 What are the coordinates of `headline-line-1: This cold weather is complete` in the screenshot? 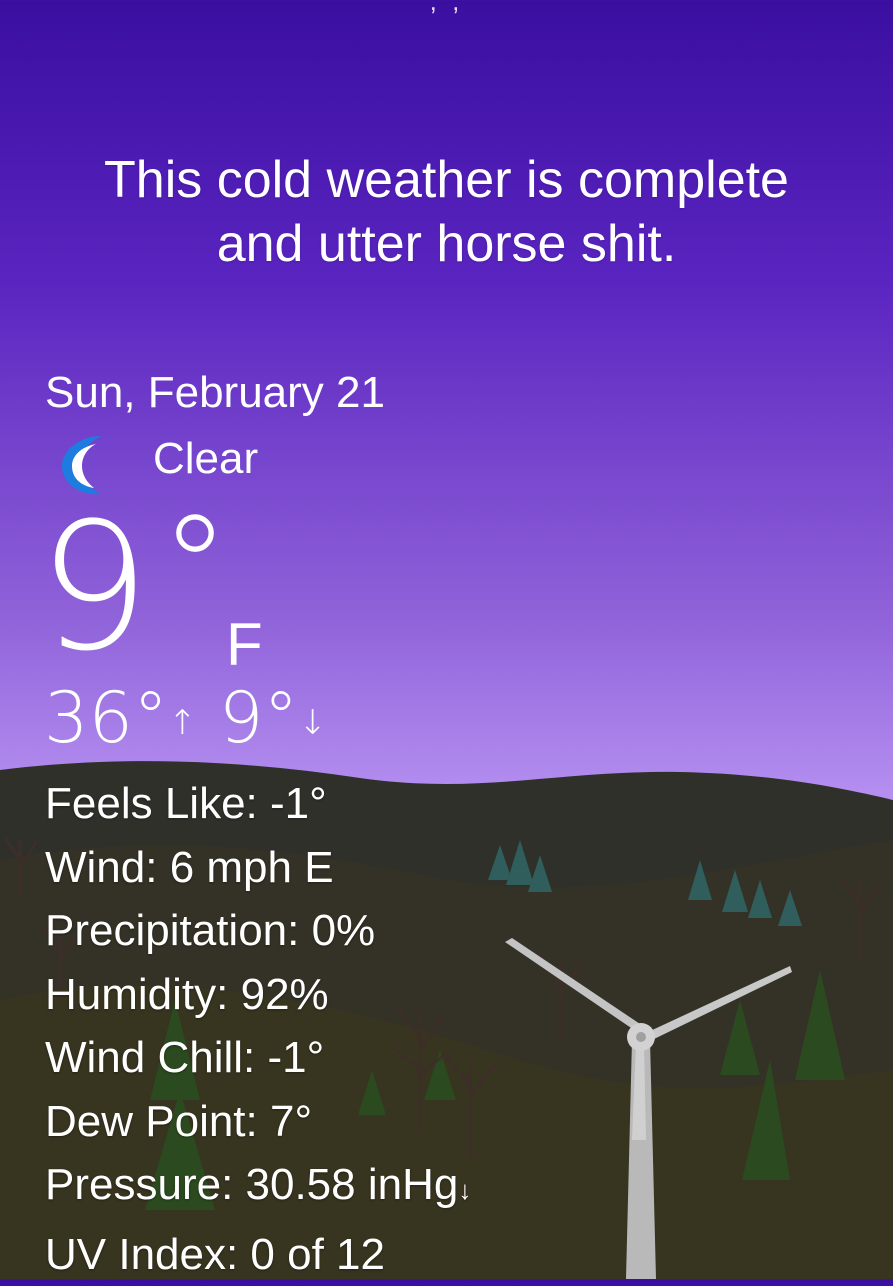 It's located at (446, 180).